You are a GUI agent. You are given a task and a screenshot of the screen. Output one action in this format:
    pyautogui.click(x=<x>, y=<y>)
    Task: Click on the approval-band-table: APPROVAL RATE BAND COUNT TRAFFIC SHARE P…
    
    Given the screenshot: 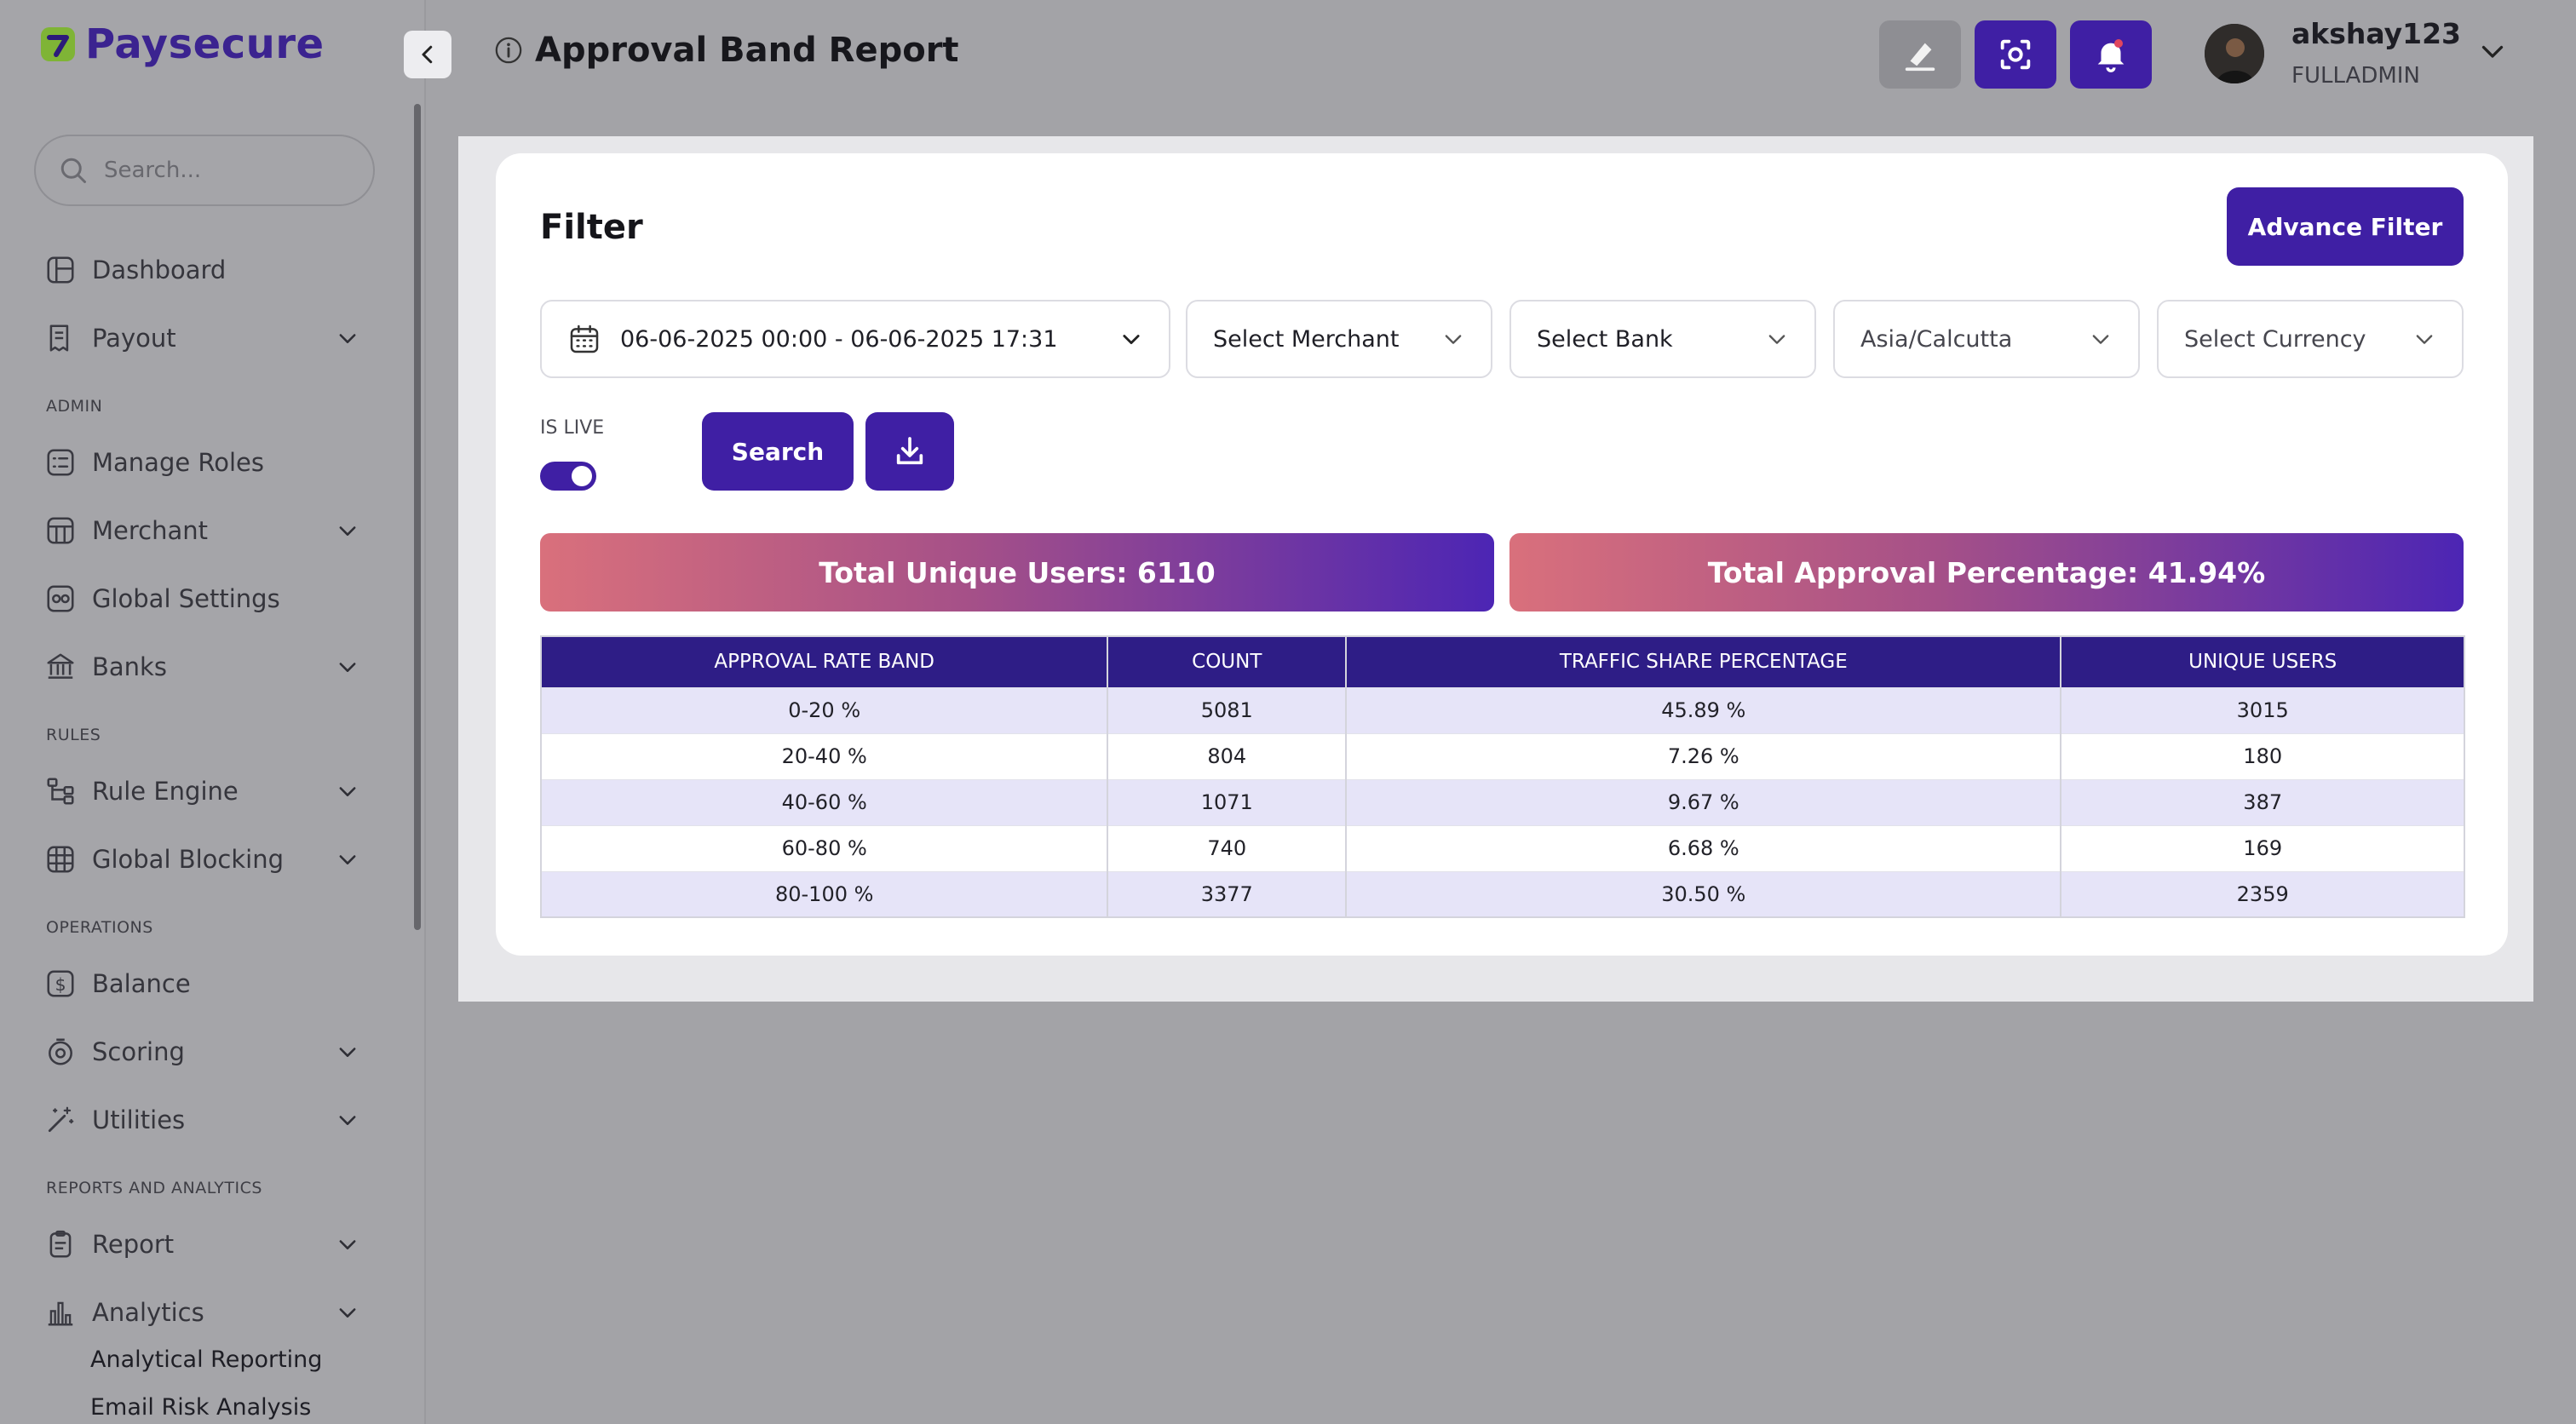 What is the action you would take?
    pyautogui.click(x=1503, y=776)
    